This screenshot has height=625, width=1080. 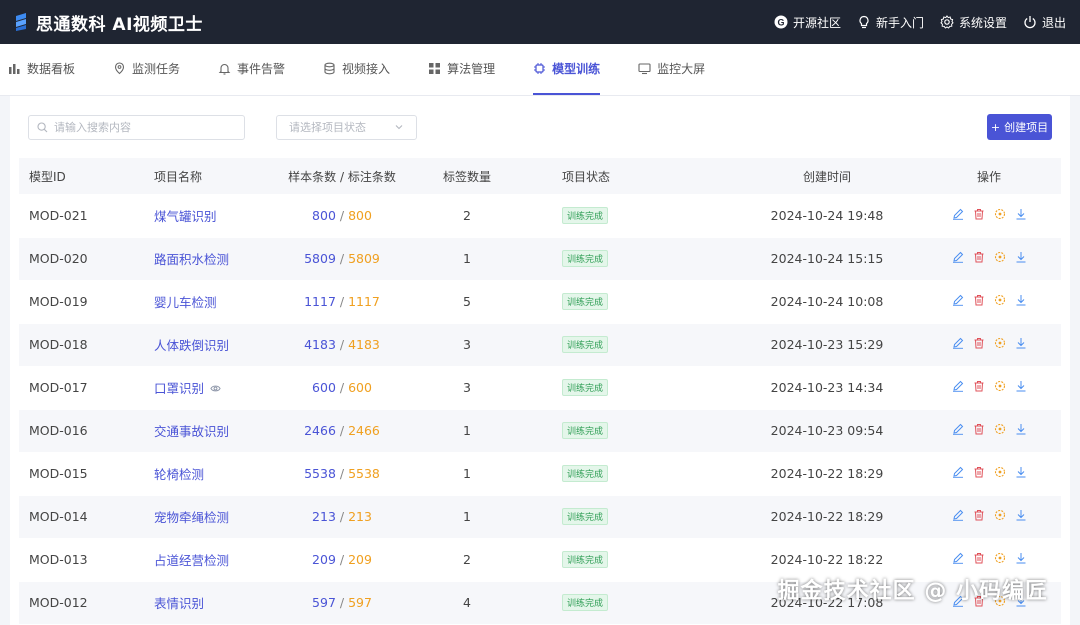 What do you see at coordinates (681, 69) in the screenshot?
I see `tab-label: 监控大屏` at bounding box center [681, 69].